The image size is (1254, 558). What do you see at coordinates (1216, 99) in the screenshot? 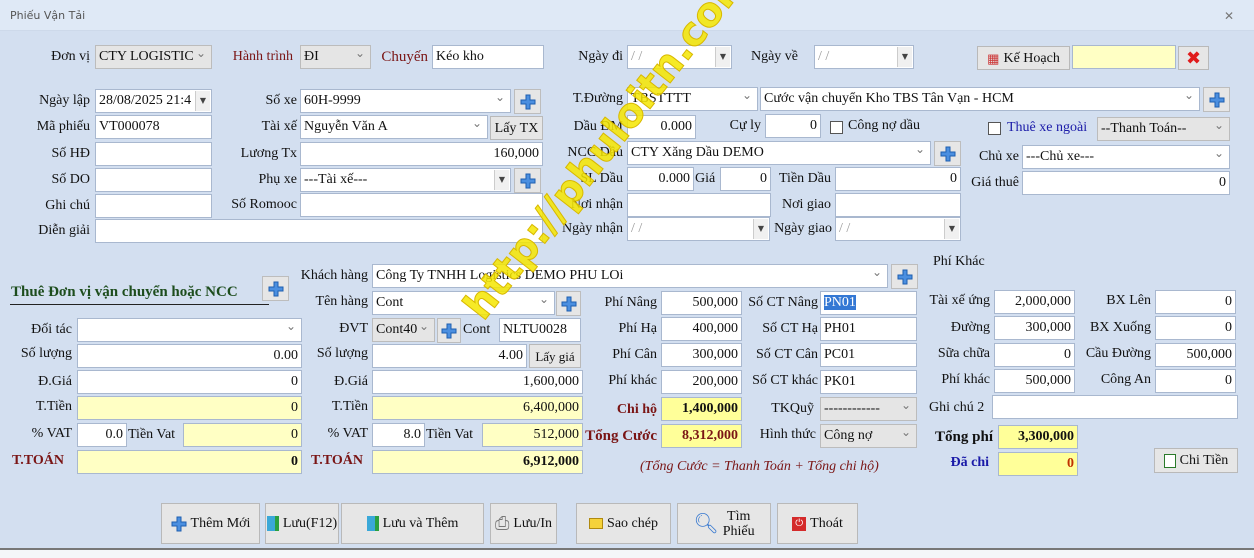
I see `add-route-button` at bounding box center [1216, 99].